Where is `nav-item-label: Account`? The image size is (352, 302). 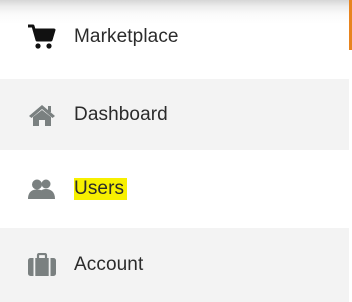
nav-item-label: Account is located at coordinates (109, 264).